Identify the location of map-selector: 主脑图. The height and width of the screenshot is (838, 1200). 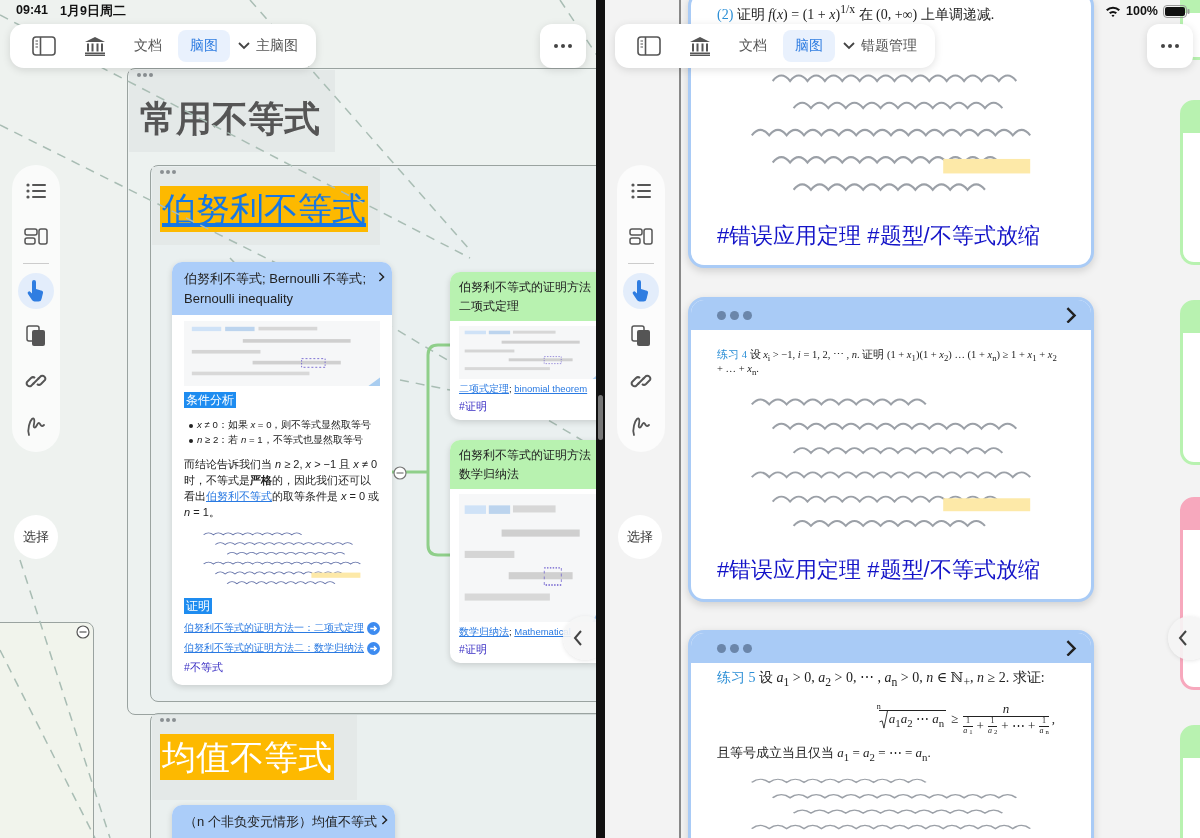
(268, 46).